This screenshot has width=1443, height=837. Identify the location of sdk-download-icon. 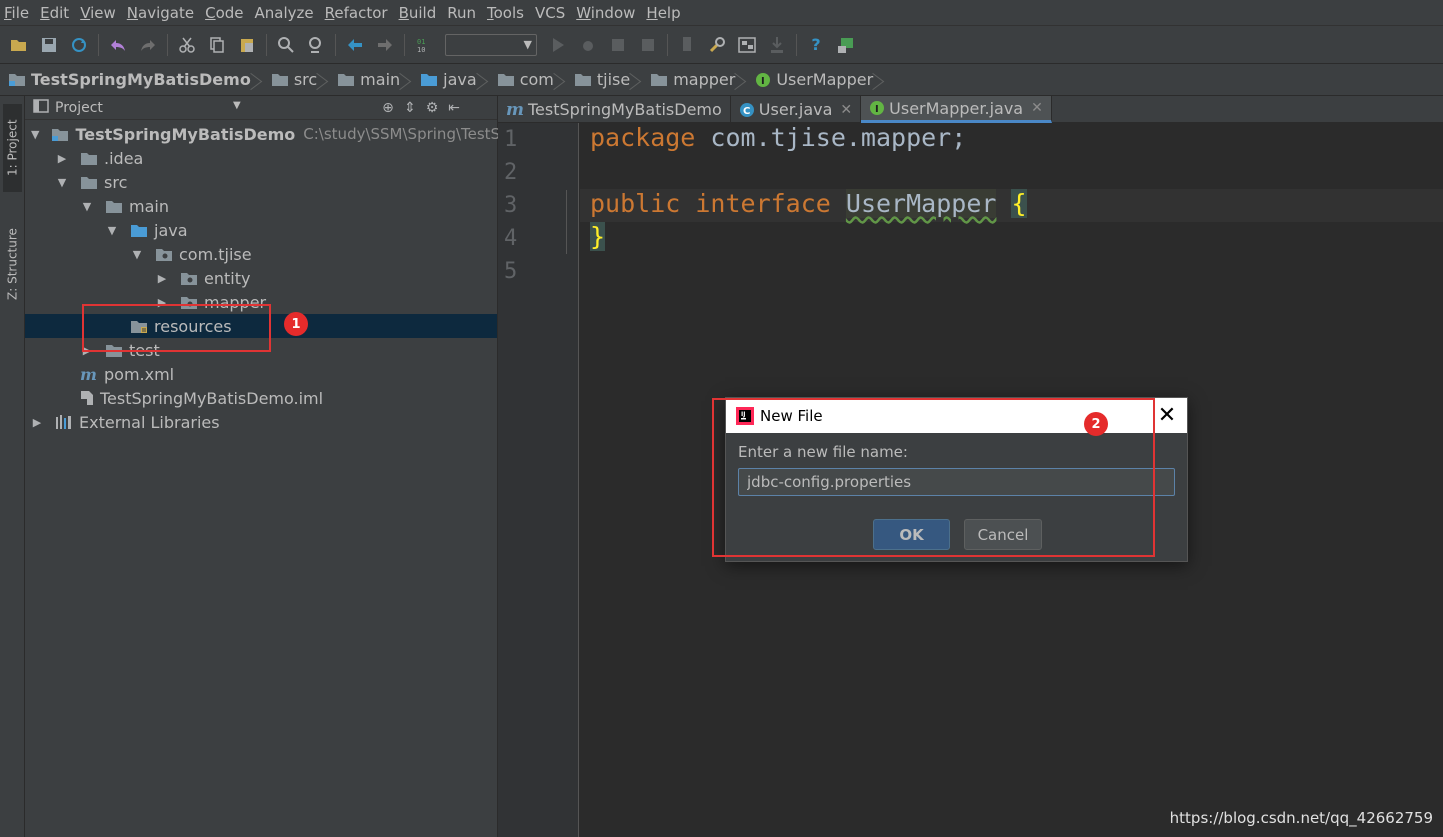
(777, 45).